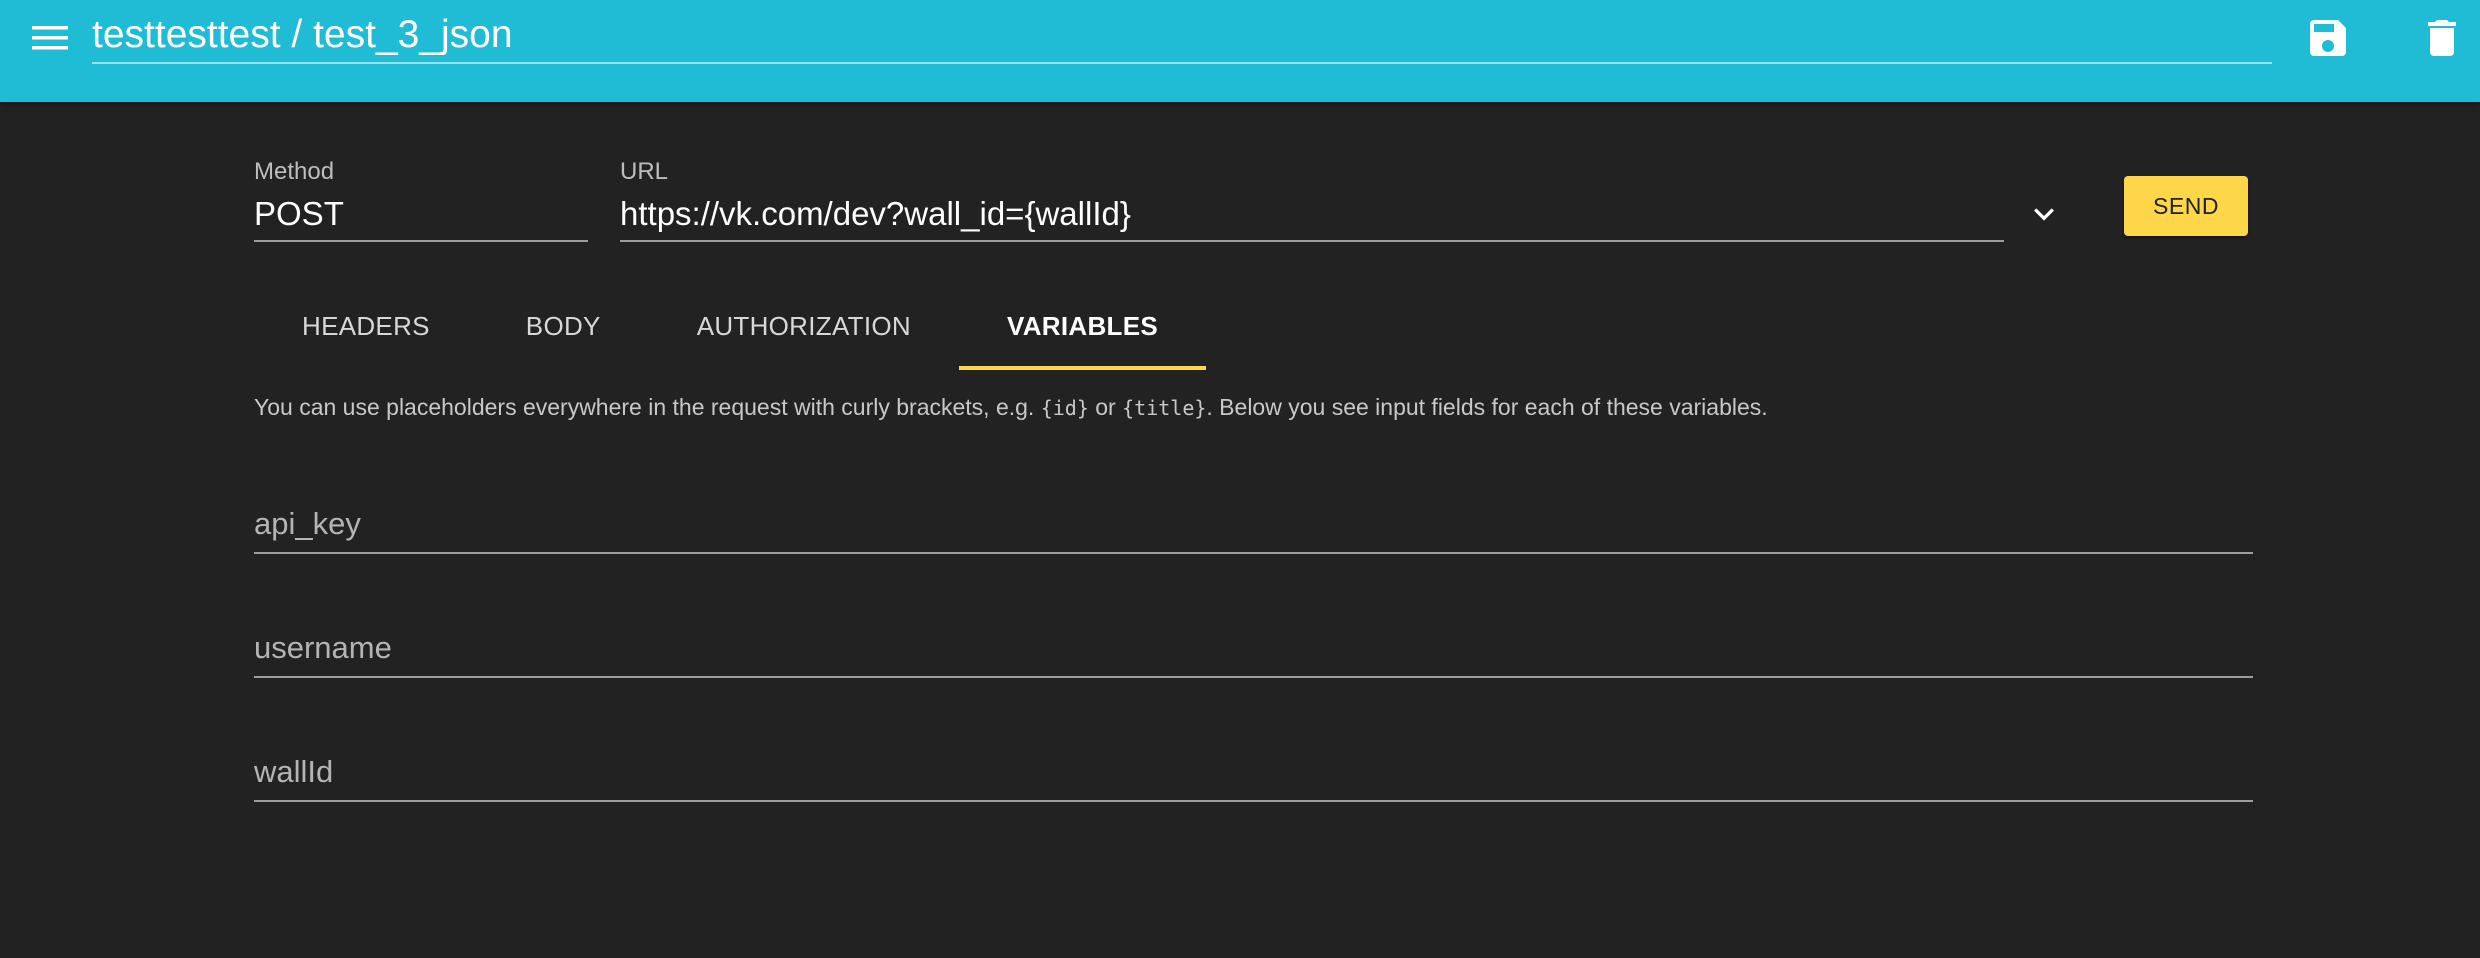  I want to click on url-input, so click(1312, 214).